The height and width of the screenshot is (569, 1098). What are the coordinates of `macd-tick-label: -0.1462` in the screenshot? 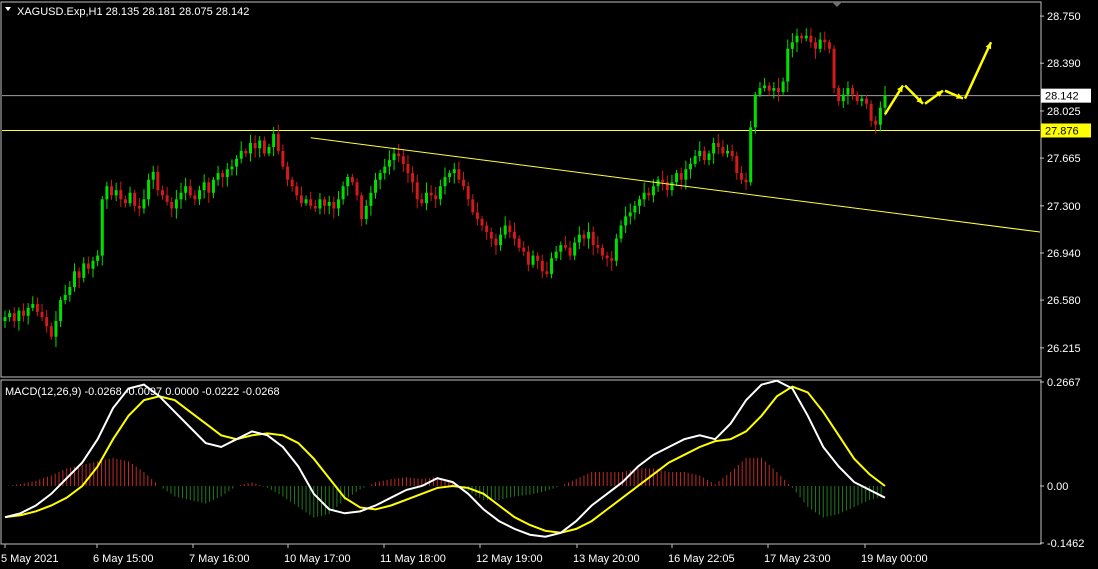 It's located at (1065, 544).